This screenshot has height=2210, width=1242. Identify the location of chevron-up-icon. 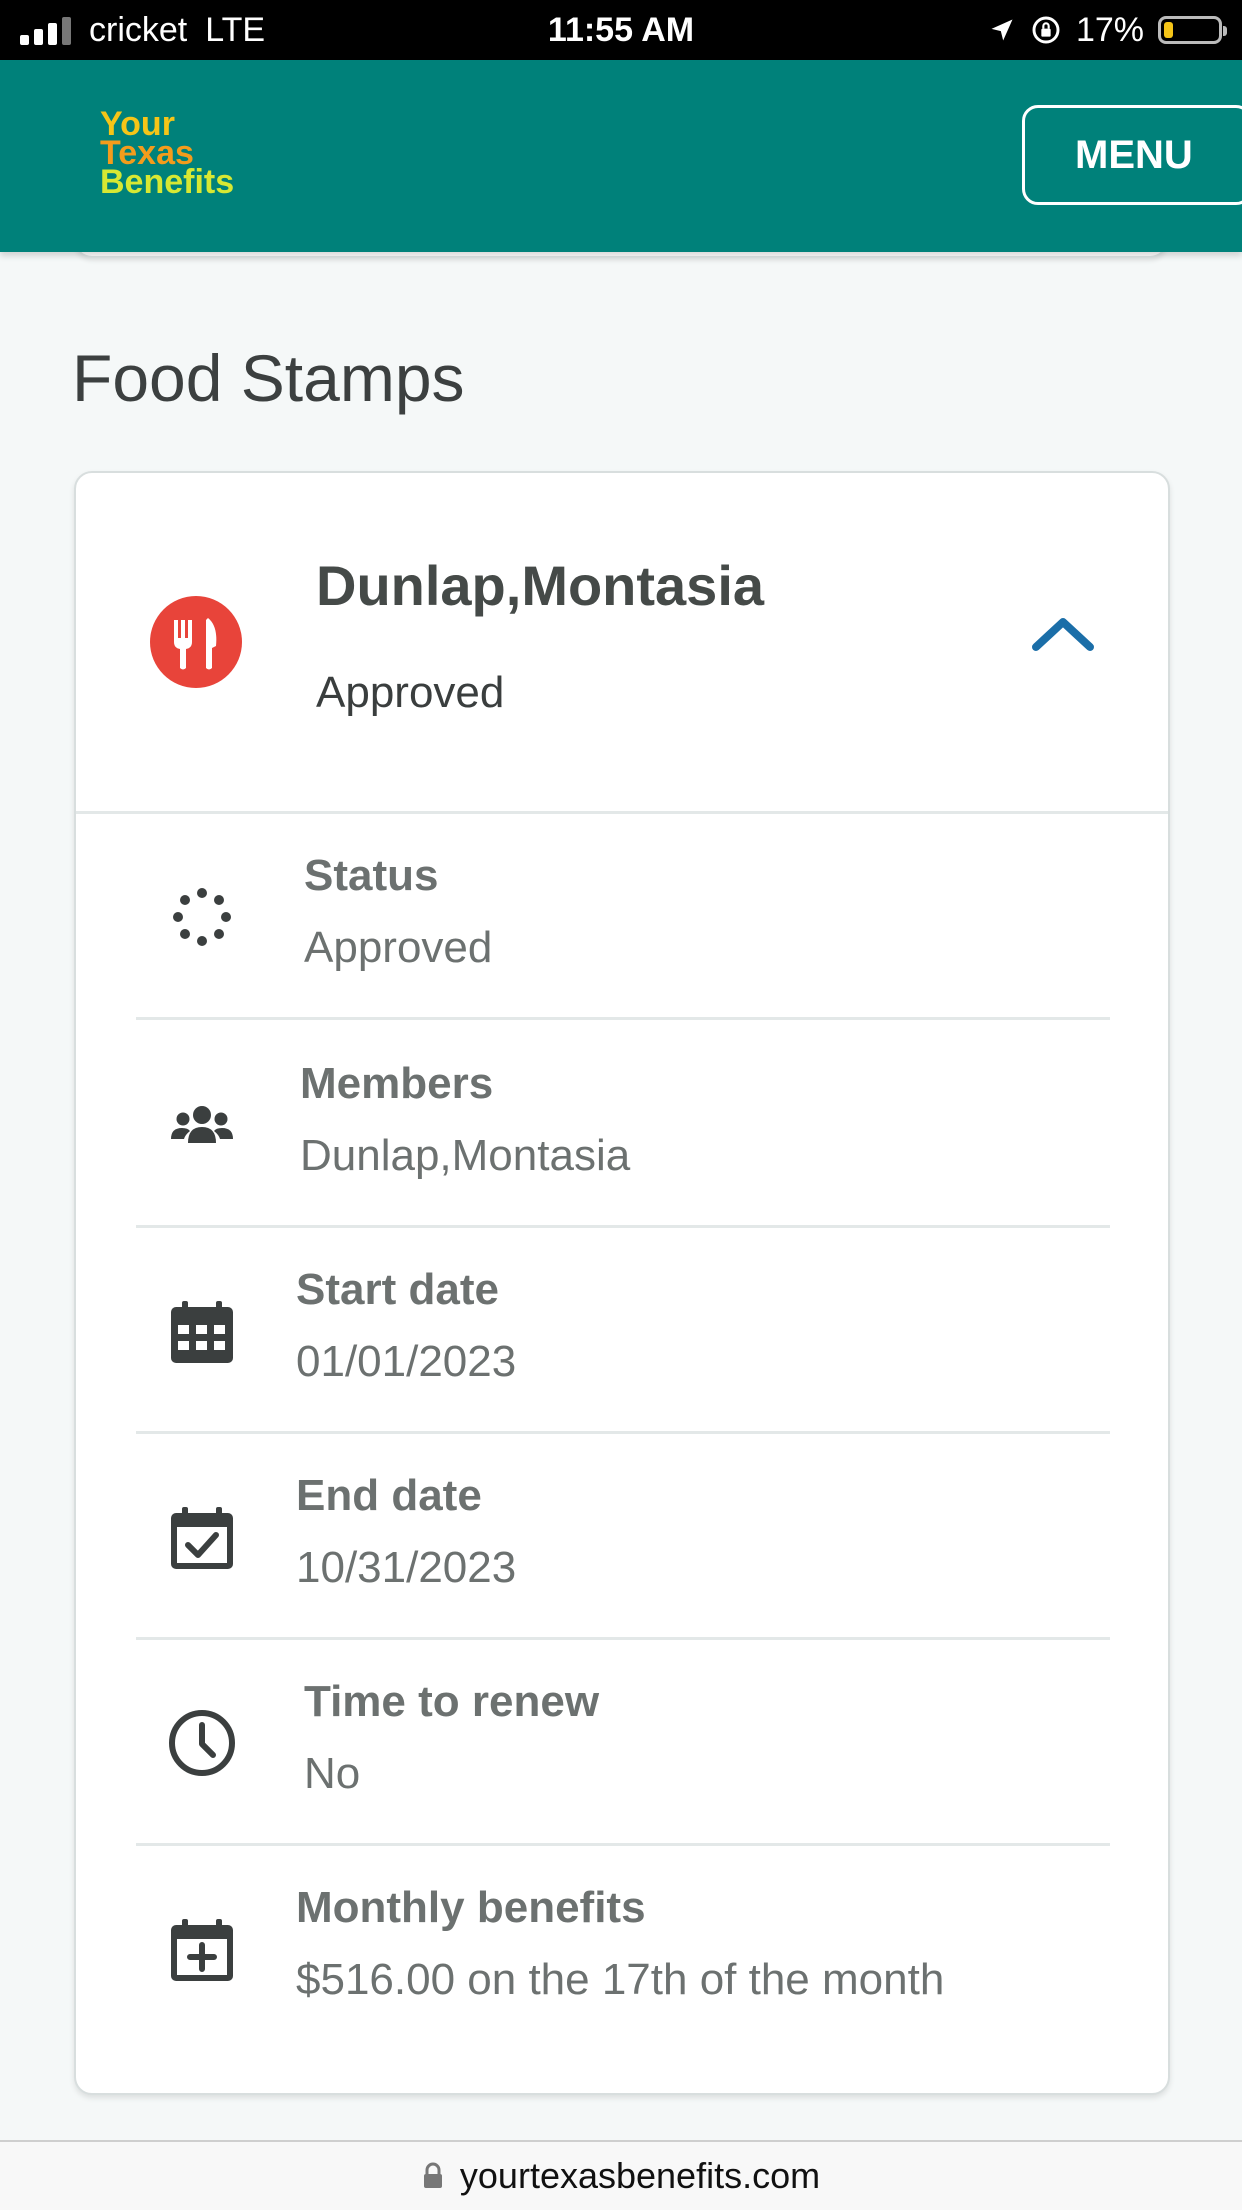
(1063, 633).